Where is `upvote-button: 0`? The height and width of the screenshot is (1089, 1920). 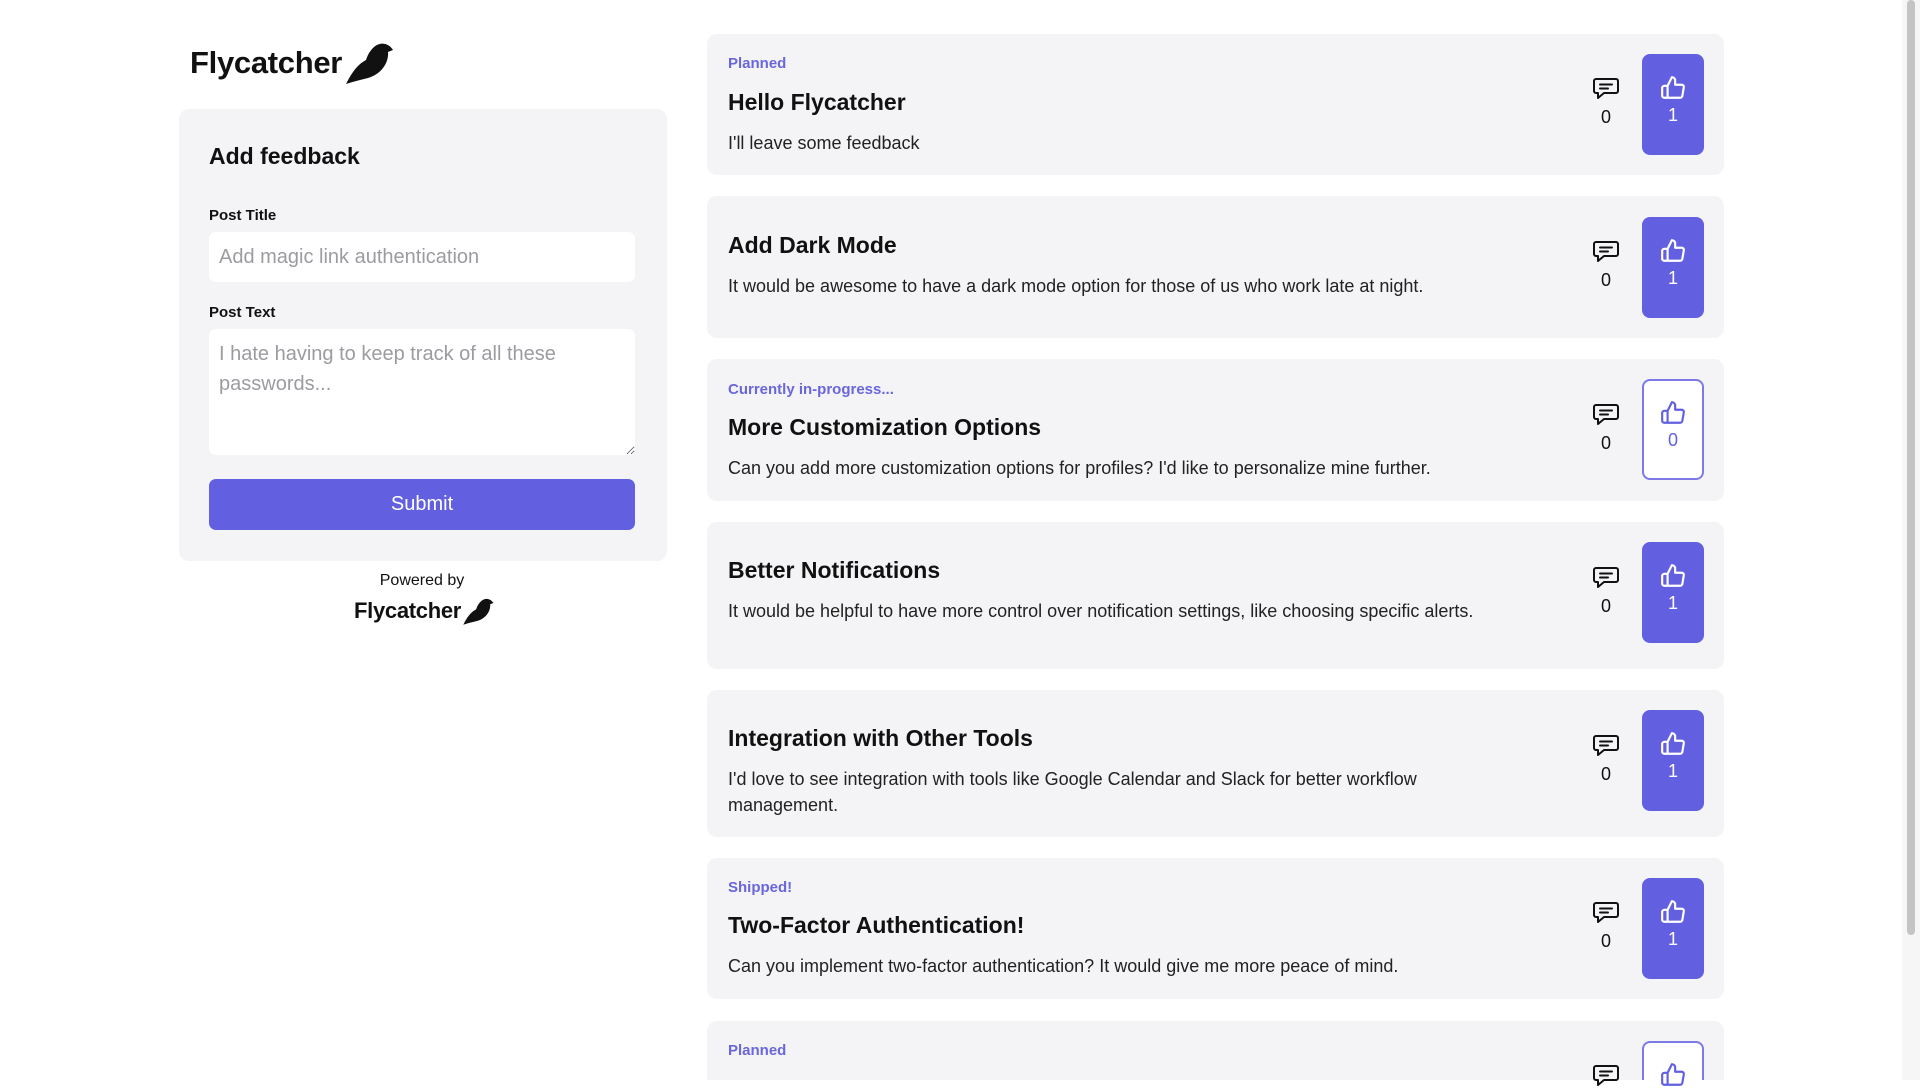
upvote-button: 0 is located at coordinates (1673, 429).